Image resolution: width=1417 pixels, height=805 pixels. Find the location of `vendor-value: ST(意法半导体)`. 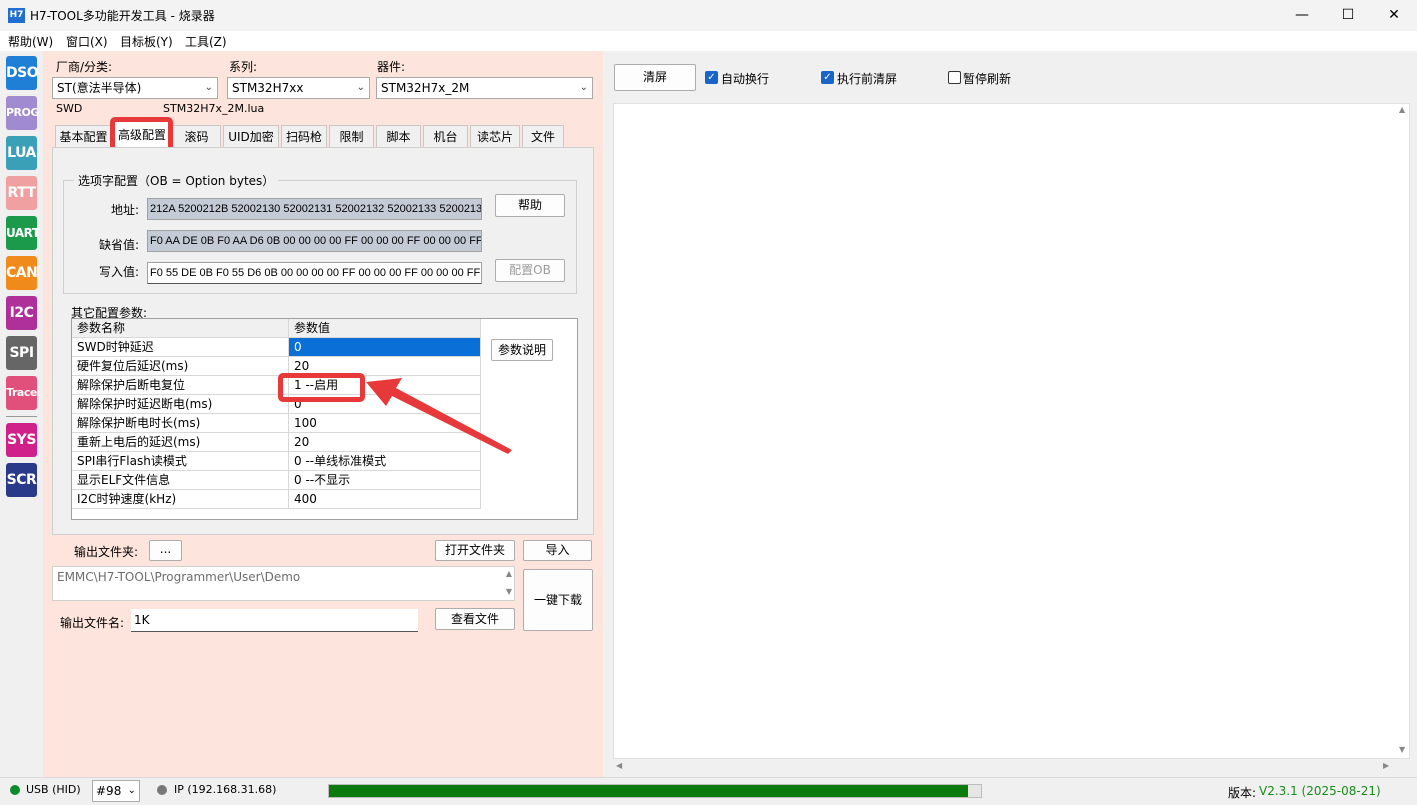

vendor-value: ST(意法半导体) is located at coordinates (99, 88).